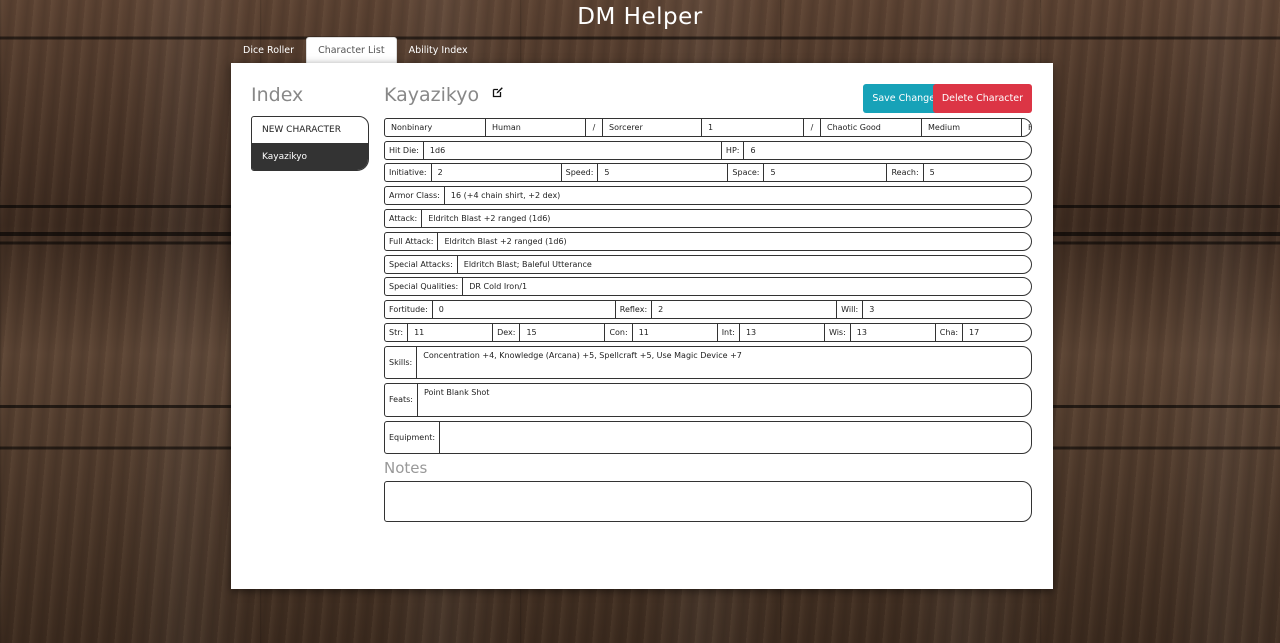 The image size is (1280, 643). Describe the element at coordinates (887, 150) in the screenshot. I see `hp-field: 6` at that location.